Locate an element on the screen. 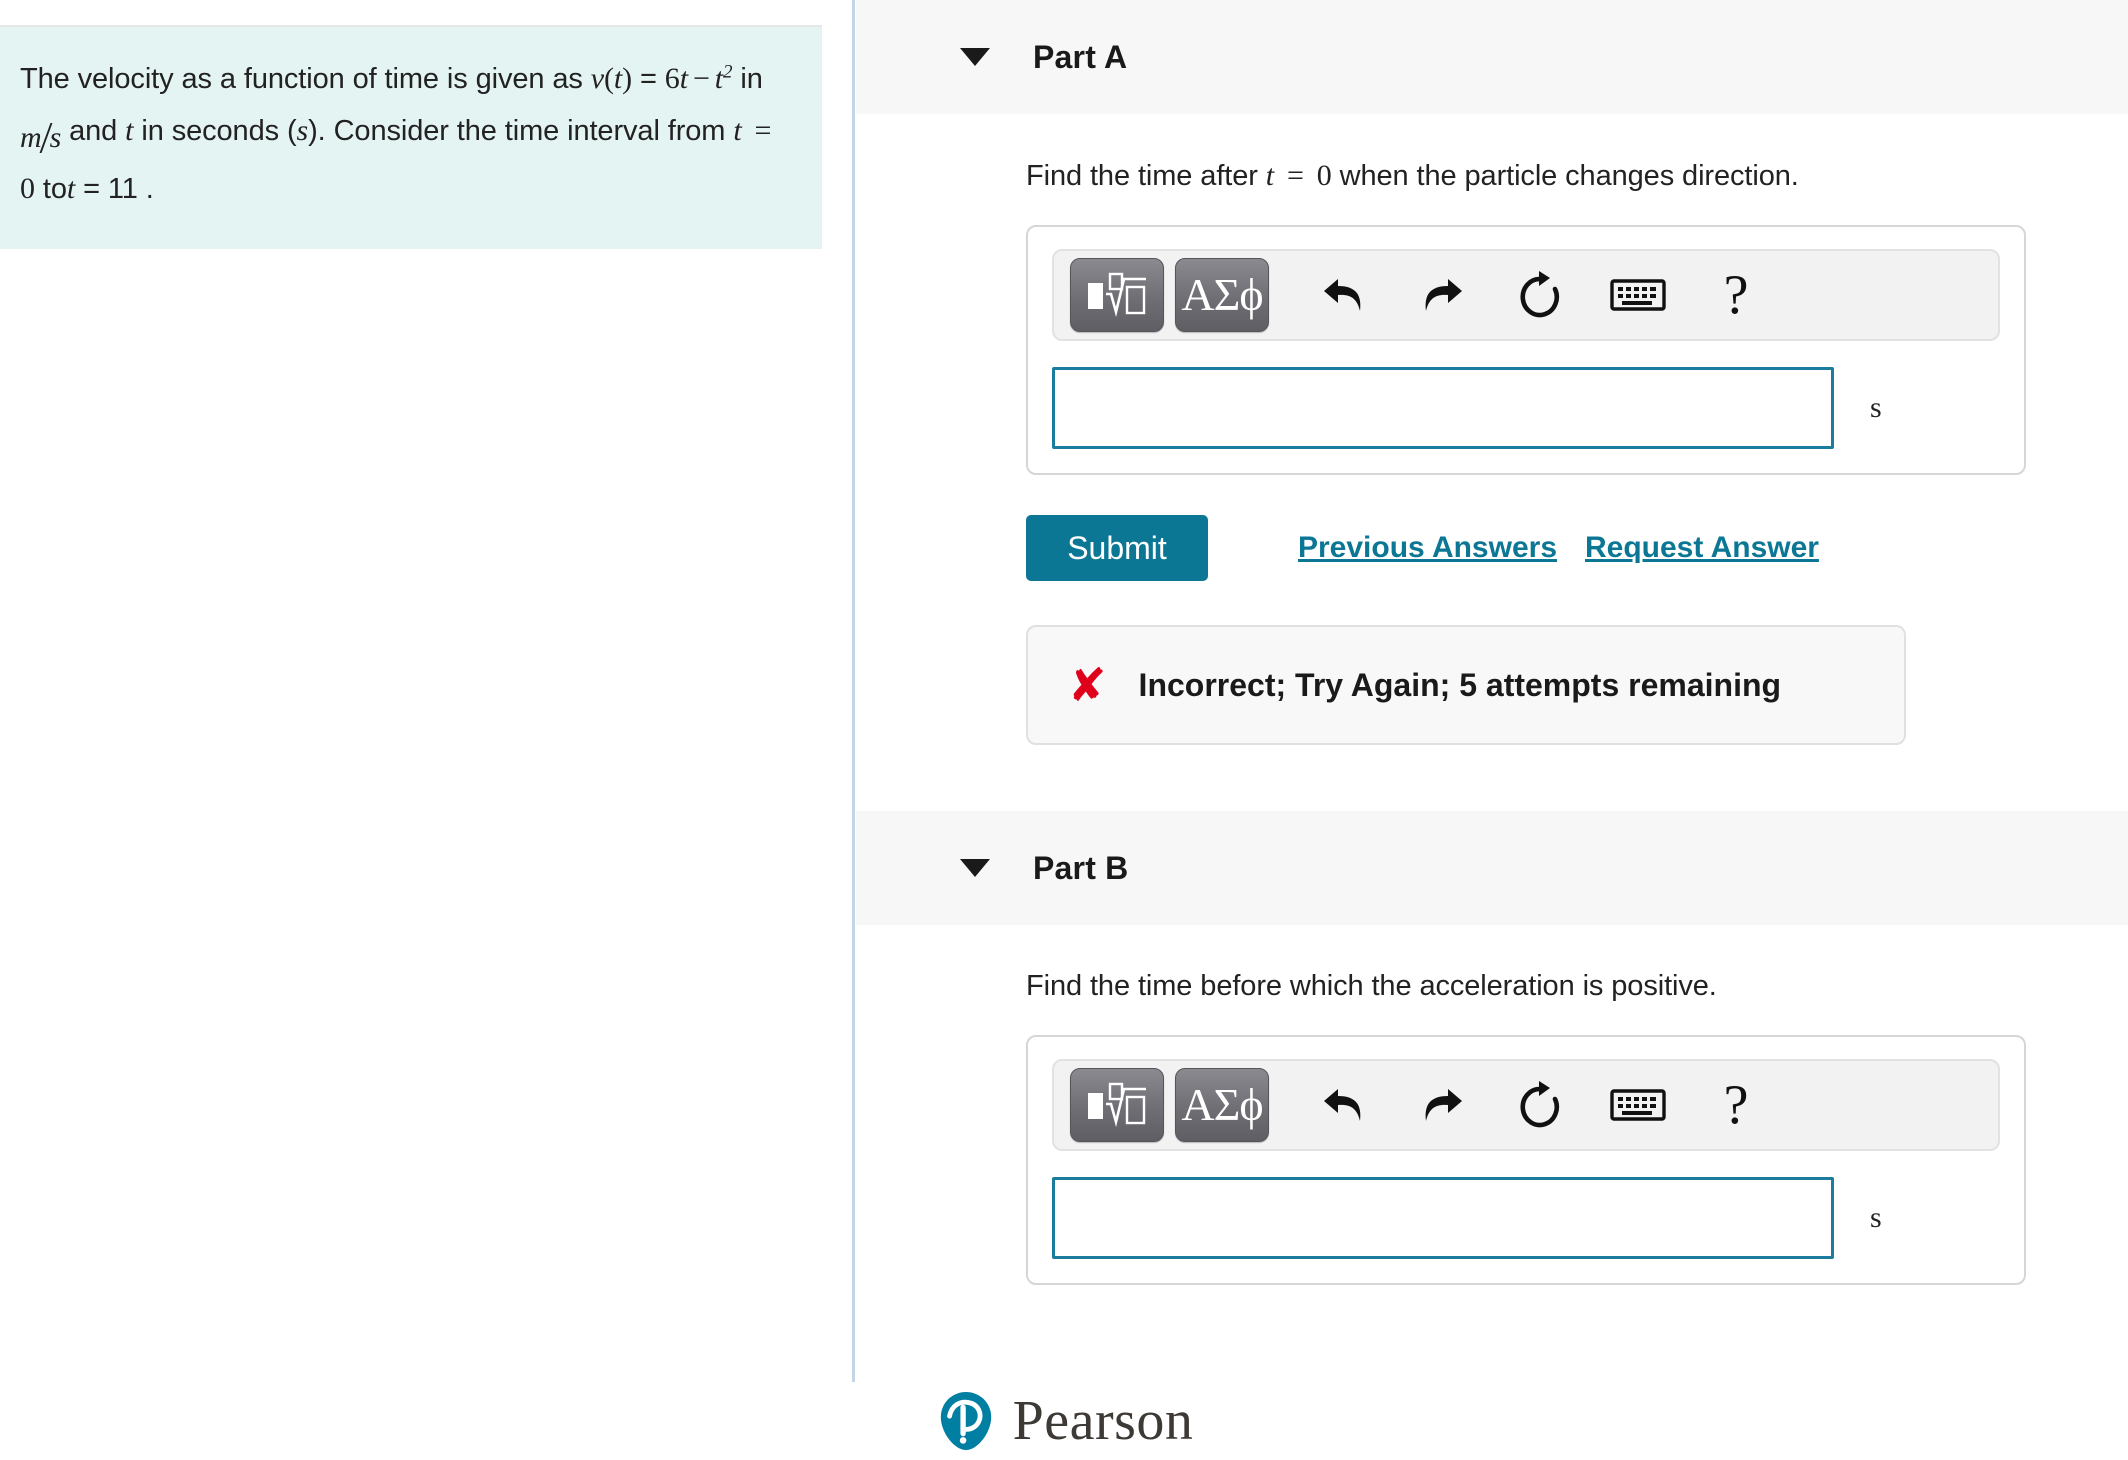 Image resolution: width=2128 pixels, height=1460 pixels. statement-t4: t is located at coordinates (737, 130).